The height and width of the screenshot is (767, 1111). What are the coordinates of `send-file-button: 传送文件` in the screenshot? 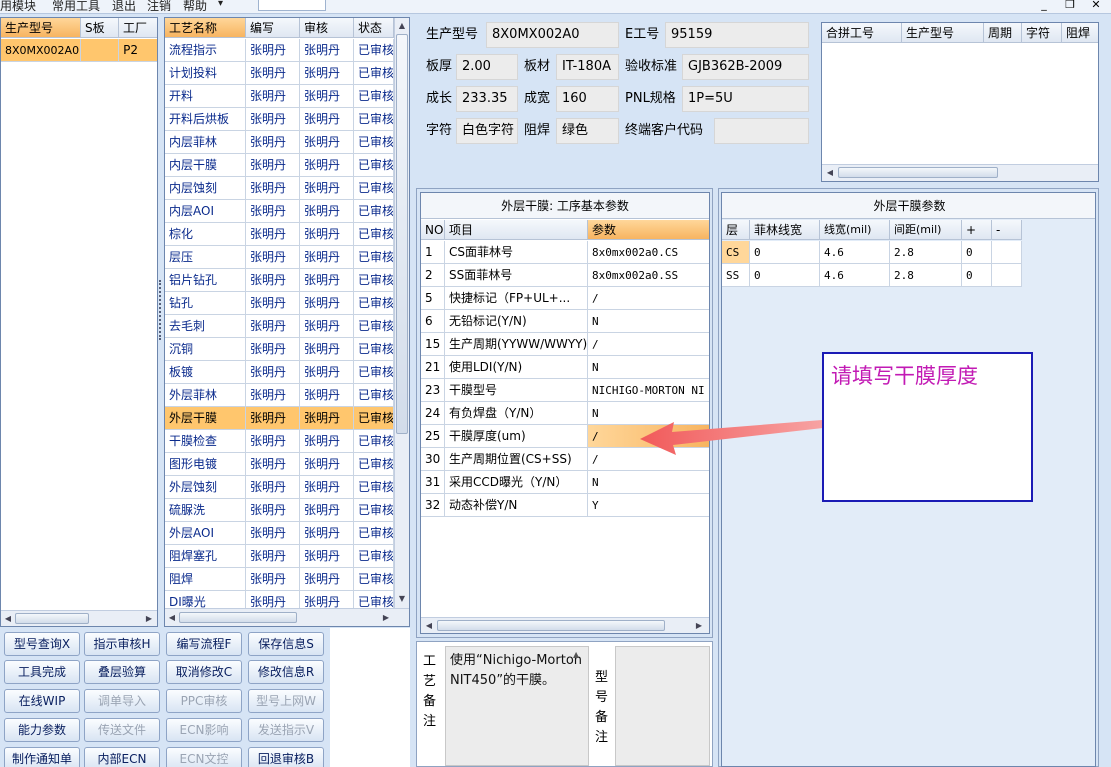 It's located at (122, 730).